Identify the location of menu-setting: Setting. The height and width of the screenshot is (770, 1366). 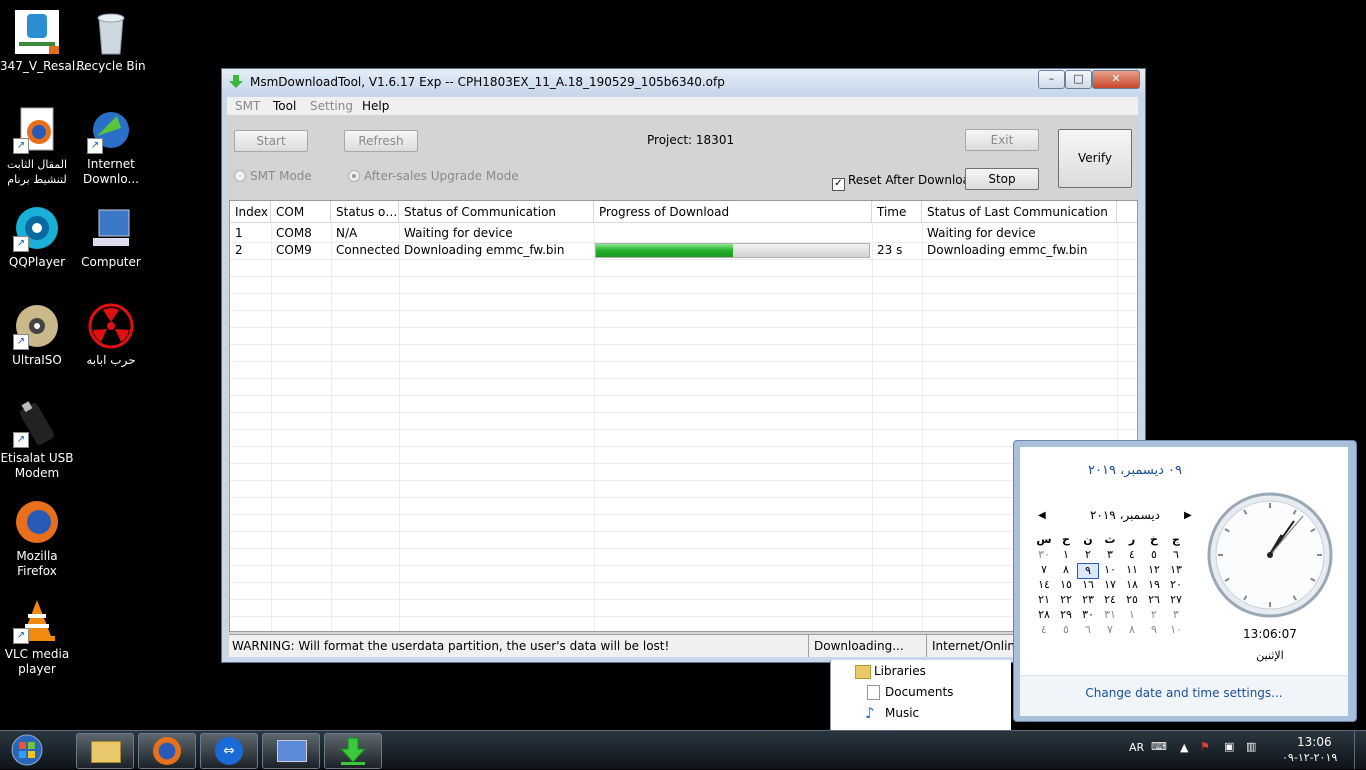
(331, 106).